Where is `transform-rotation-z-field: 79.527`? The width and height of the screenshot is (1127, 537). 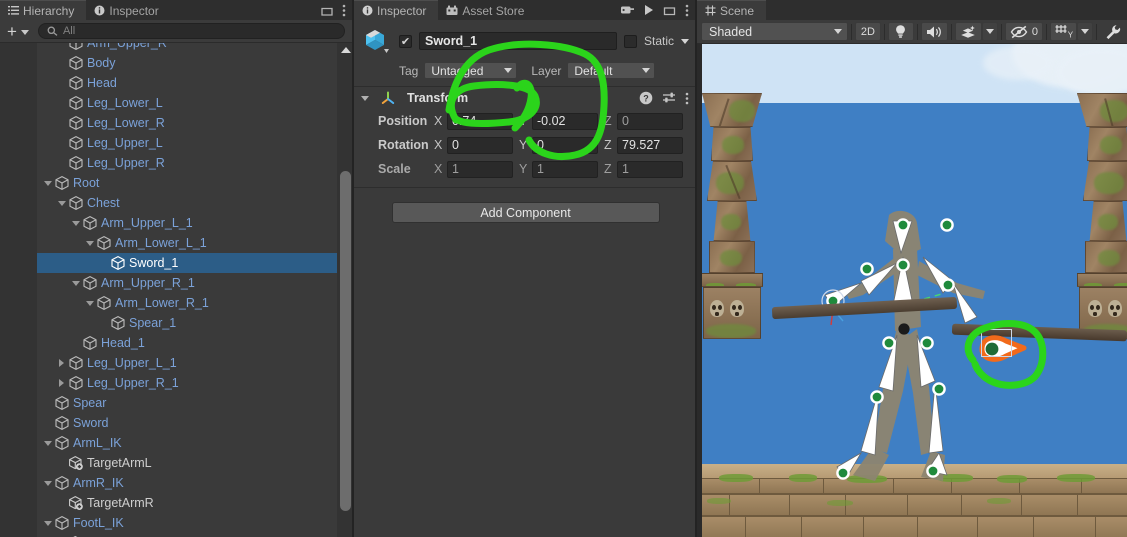
transform-rotation-z-field: 79.527 is located at coordinates (650, 145).